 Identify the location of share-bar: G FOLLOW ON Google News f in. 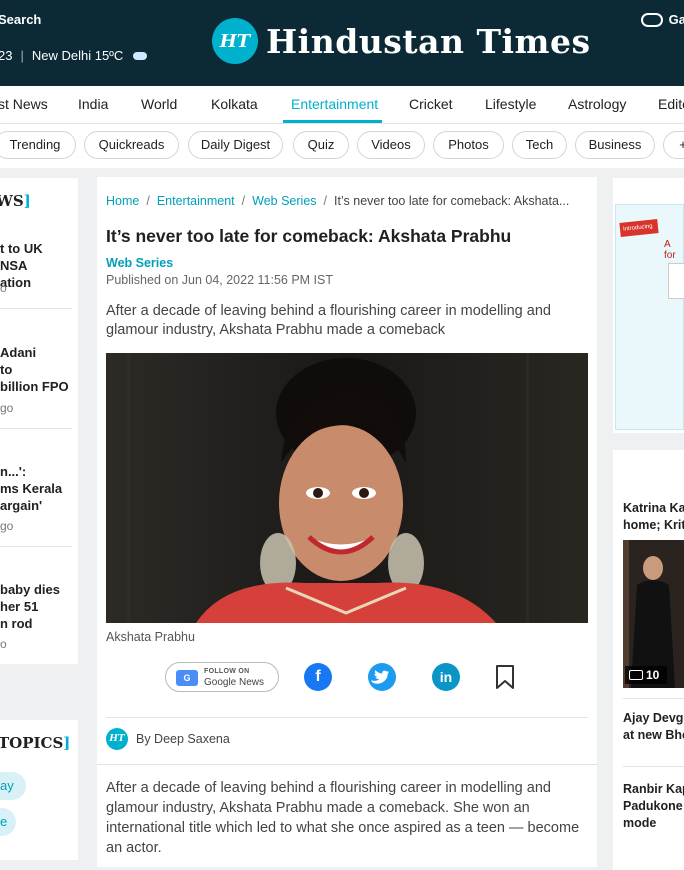
(347, 682).